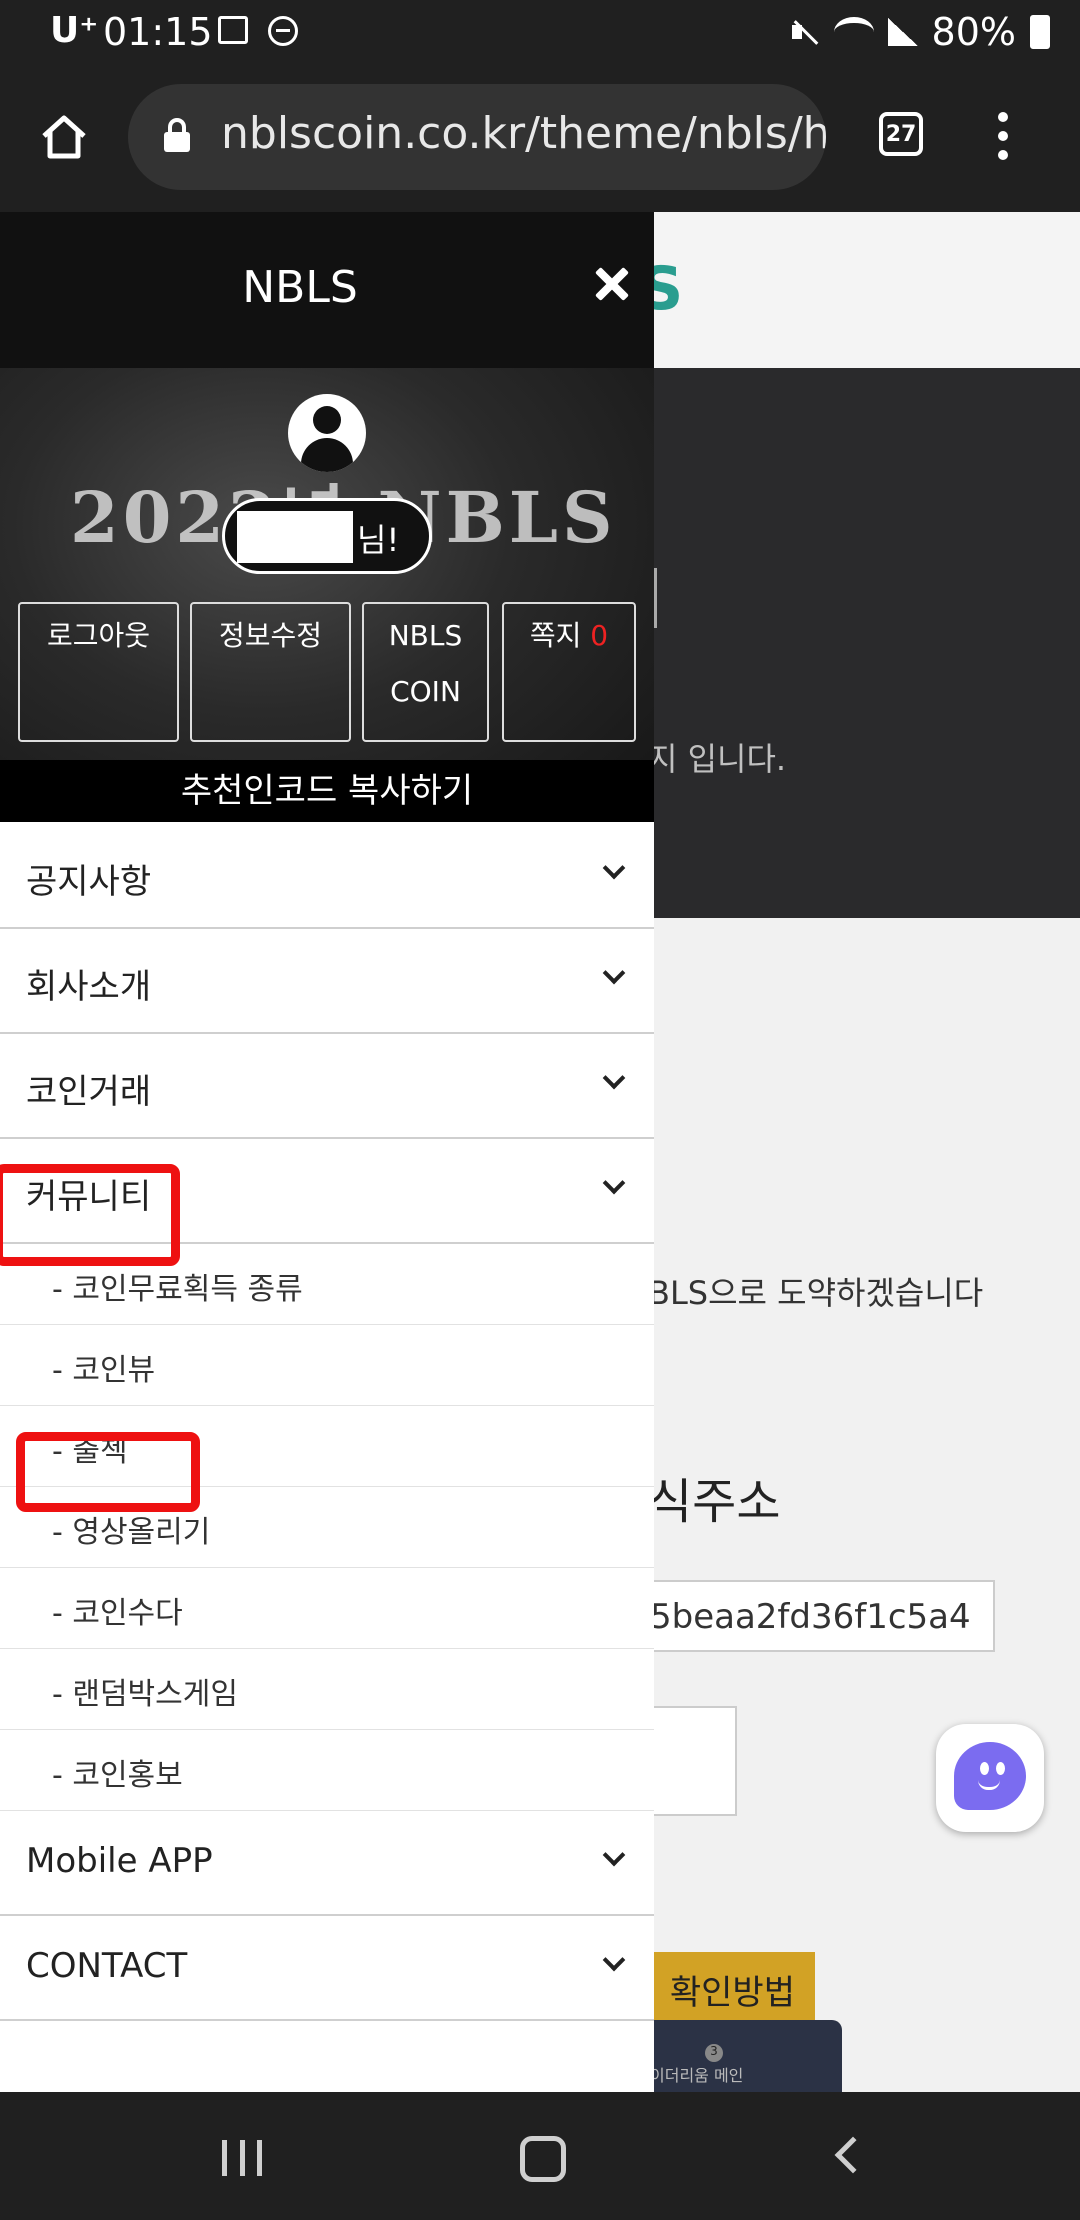  I want to click on submenu-item-random-box: - 랜덤박스게임, so click(327, 1689).